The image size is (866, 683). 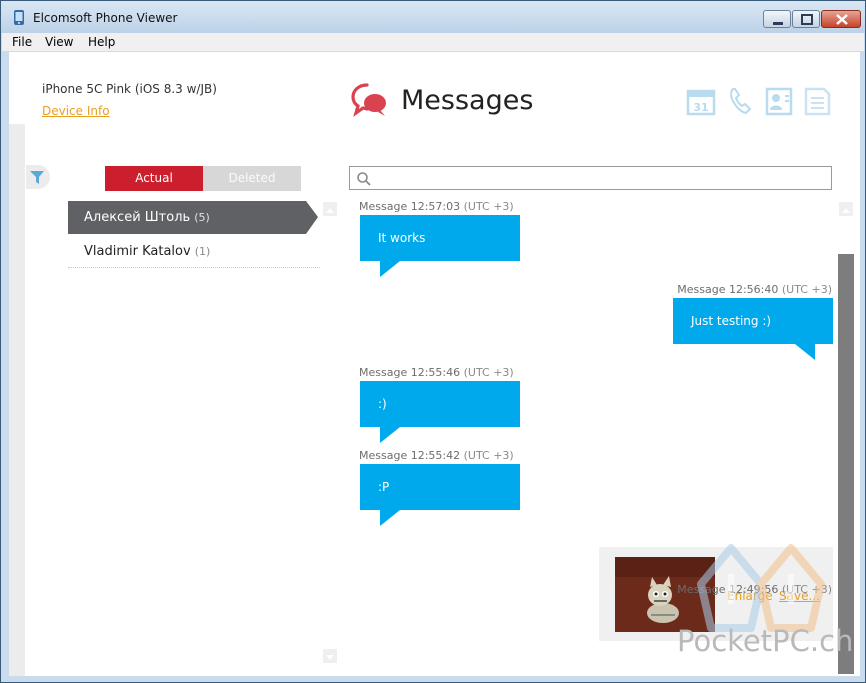 I want to click on contact-count: (1), so click(x=202, y=251).